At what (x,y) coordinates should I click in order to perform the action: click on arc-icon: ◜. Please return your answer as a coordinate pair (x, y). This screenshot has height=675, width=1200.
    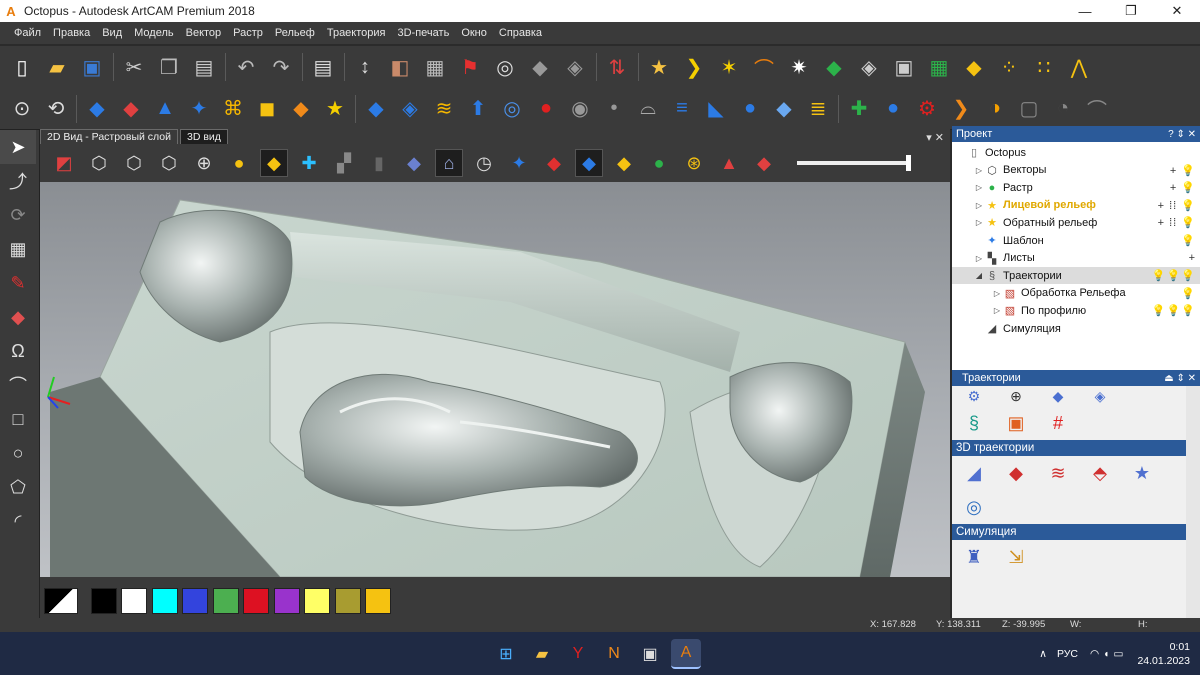
    Looking at the image, I should click on (18, 521).